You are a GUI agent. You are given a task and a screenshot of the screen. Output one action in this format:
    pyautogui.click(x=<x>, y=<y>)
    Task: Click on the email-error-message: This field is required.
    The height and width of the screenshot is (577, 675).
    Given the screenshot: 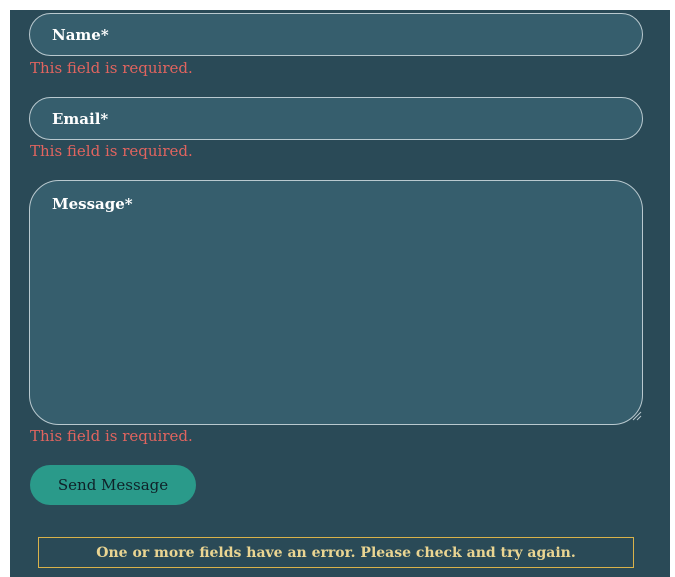 What is the action you would take?
    pyautogui.click(x=111, y=151)
    